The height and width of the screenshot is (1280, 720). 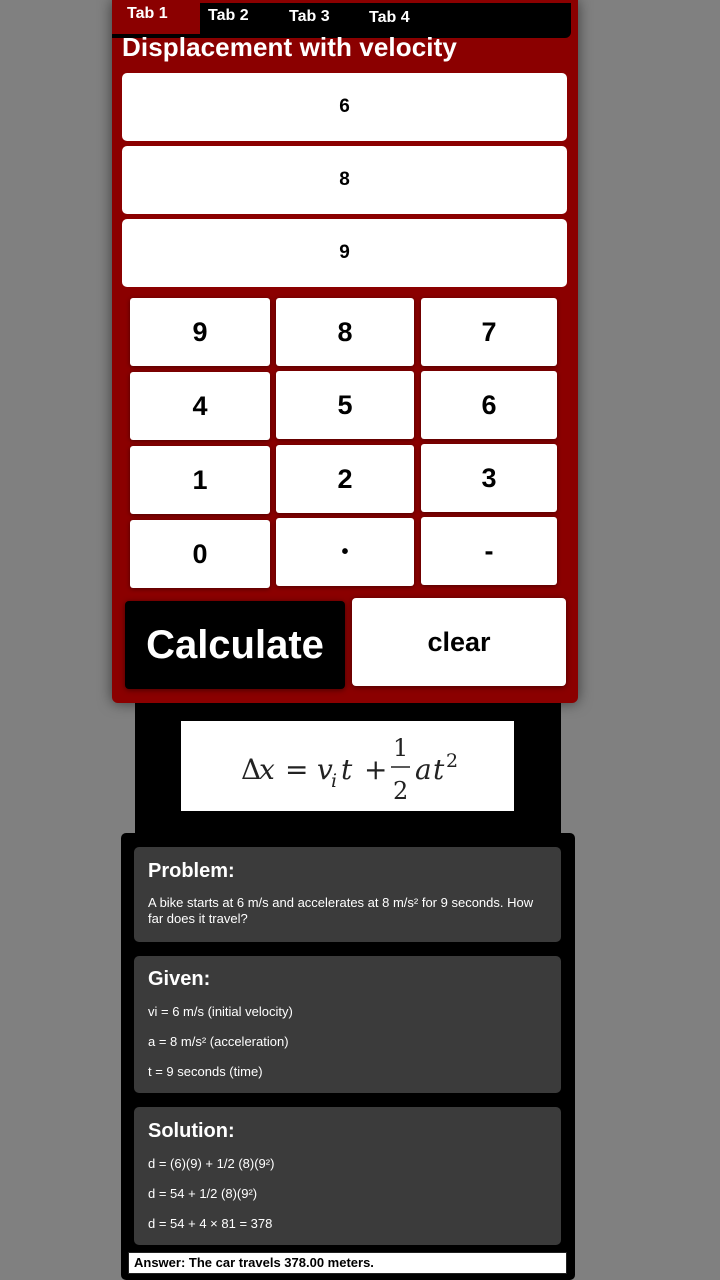 What do you see at coordinates (344, 253) in the screenshot?
I see `input-time: 9` at bounding box center [344, 253].